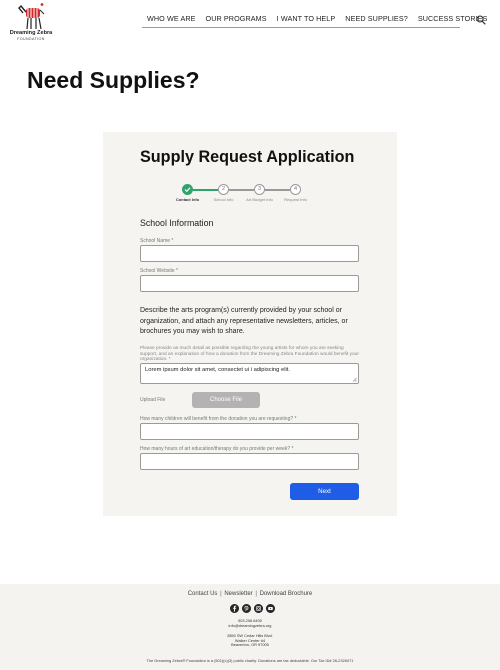 The width and height of the screenshot is (500, 670). What do you see at coordinates (236, 18) in the screenshot?
I see `nav-our-programs: OUR PROGRAMS` at bounding box center [236, 18].